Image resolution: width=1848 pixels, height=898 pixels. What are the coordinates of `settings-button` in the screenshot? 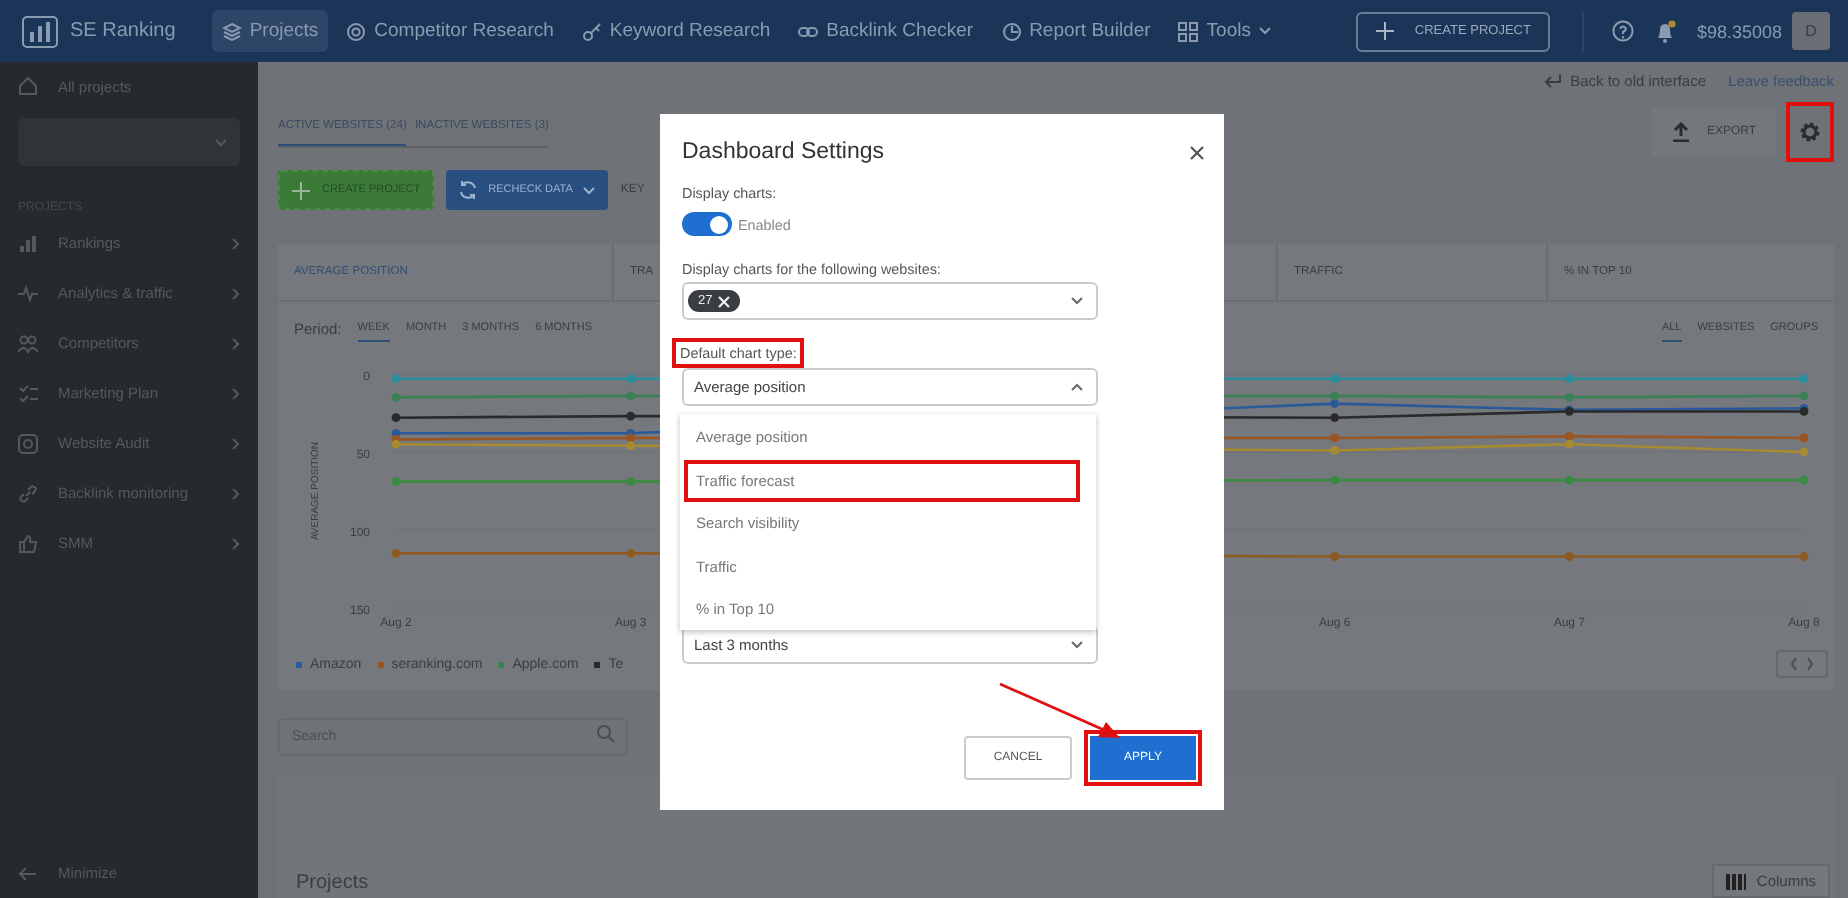 It's located at (1810, 132).